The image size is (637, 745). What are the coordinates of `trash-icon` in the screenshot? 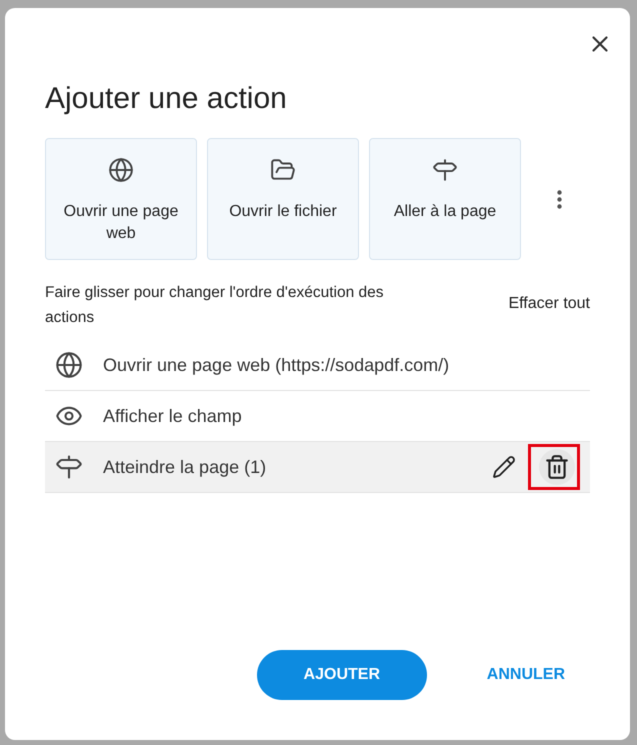 It's located at (557, 467).